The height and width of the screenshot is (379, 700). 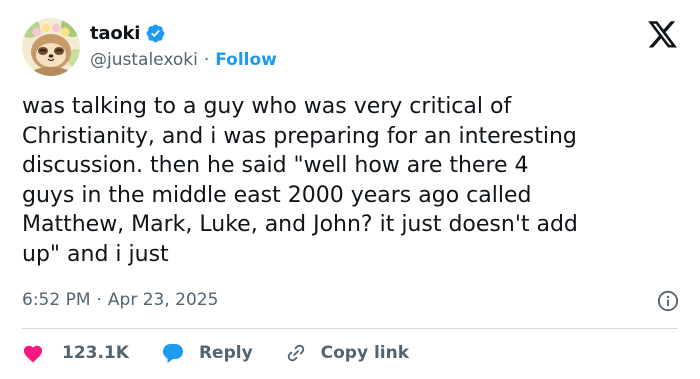 I want to click on display-name: taoki, so click(x=115, y=33).